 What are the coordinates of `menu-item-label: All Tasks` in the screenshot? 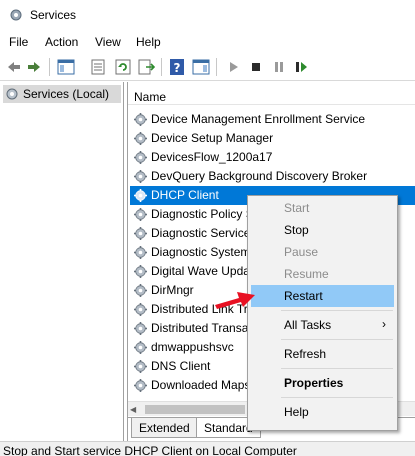 It's located at (308, 325).